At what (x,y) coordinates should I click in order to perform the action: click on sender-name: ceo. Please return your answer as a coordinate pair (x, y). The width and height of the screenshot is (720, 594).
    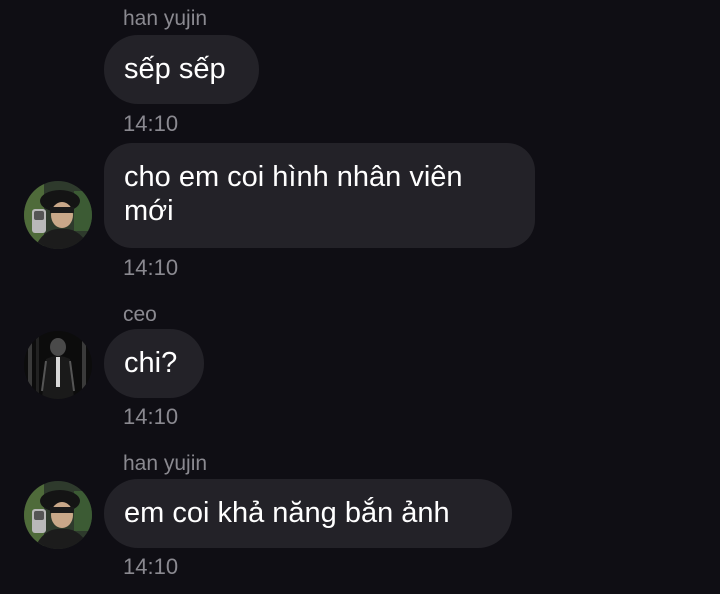
    Looking at the image, I should click on (140, 314).